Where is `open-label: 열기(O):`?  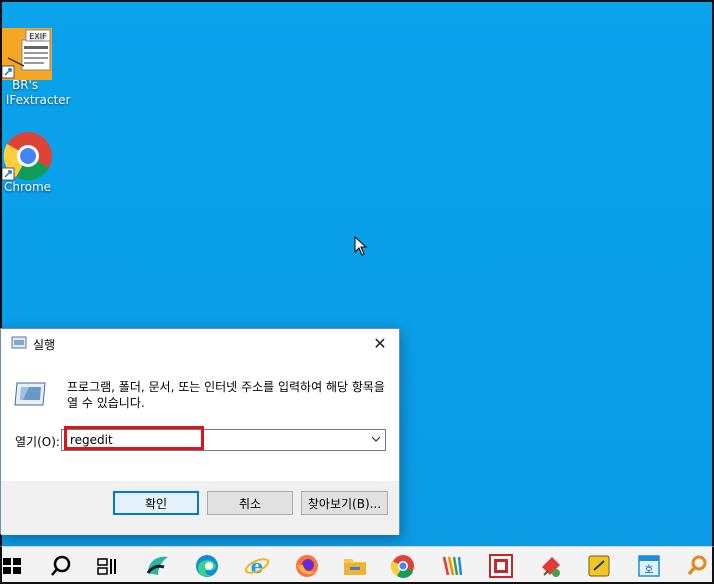 open-label: 열기(O): is located at coordinates (37, 442).